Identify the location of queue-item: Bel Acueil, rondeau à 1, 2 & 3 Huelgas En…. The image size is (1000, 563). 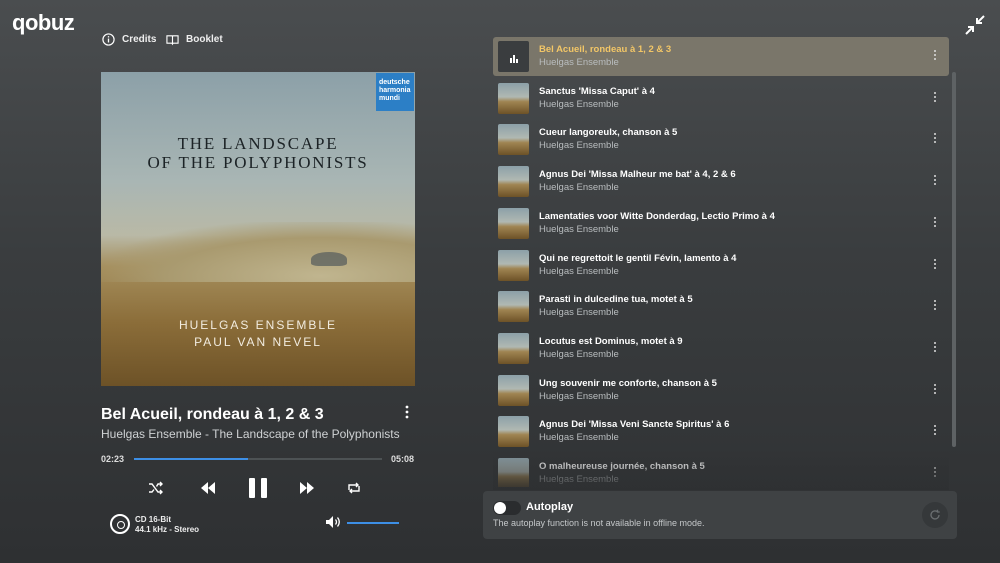
(721, 56).